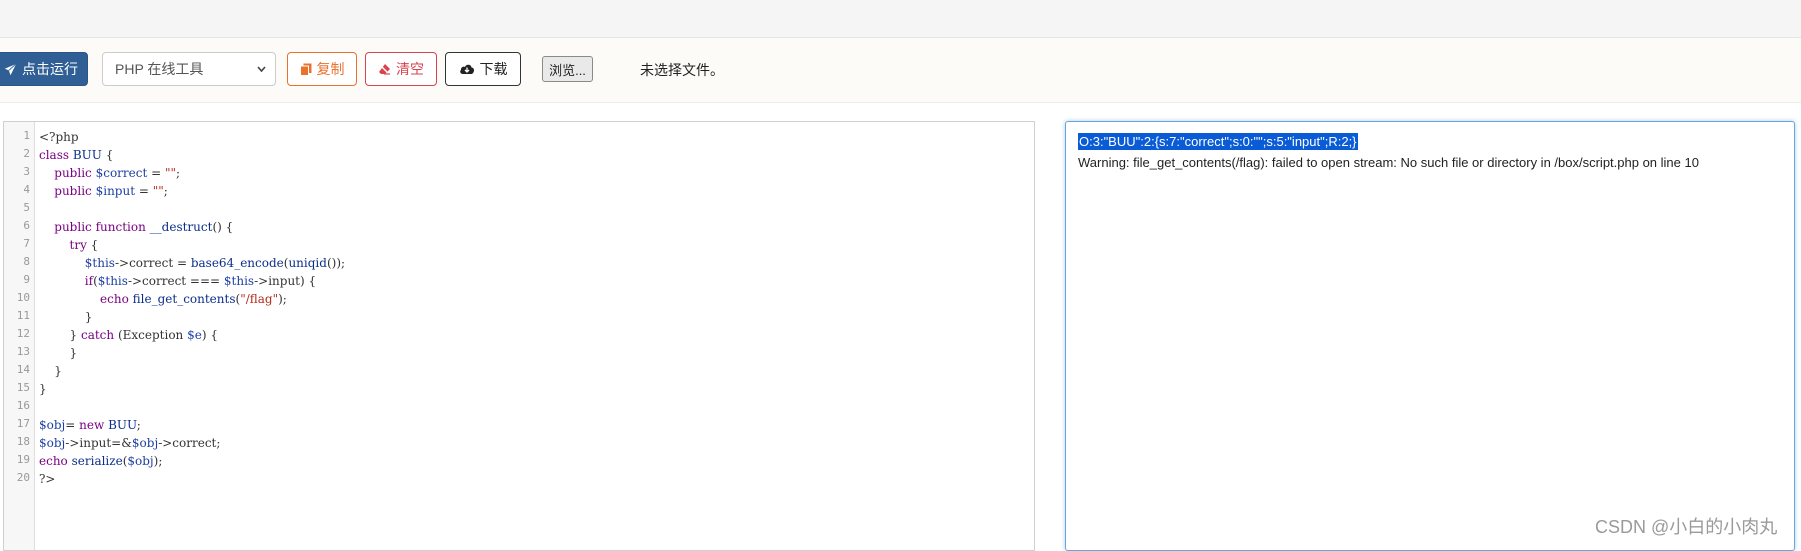 Image resolution: width=1801 pixels, height=551 pixels. Describe the element at coordinates (26, 171) in the screenshot. I see `line-number: 3` at that location.